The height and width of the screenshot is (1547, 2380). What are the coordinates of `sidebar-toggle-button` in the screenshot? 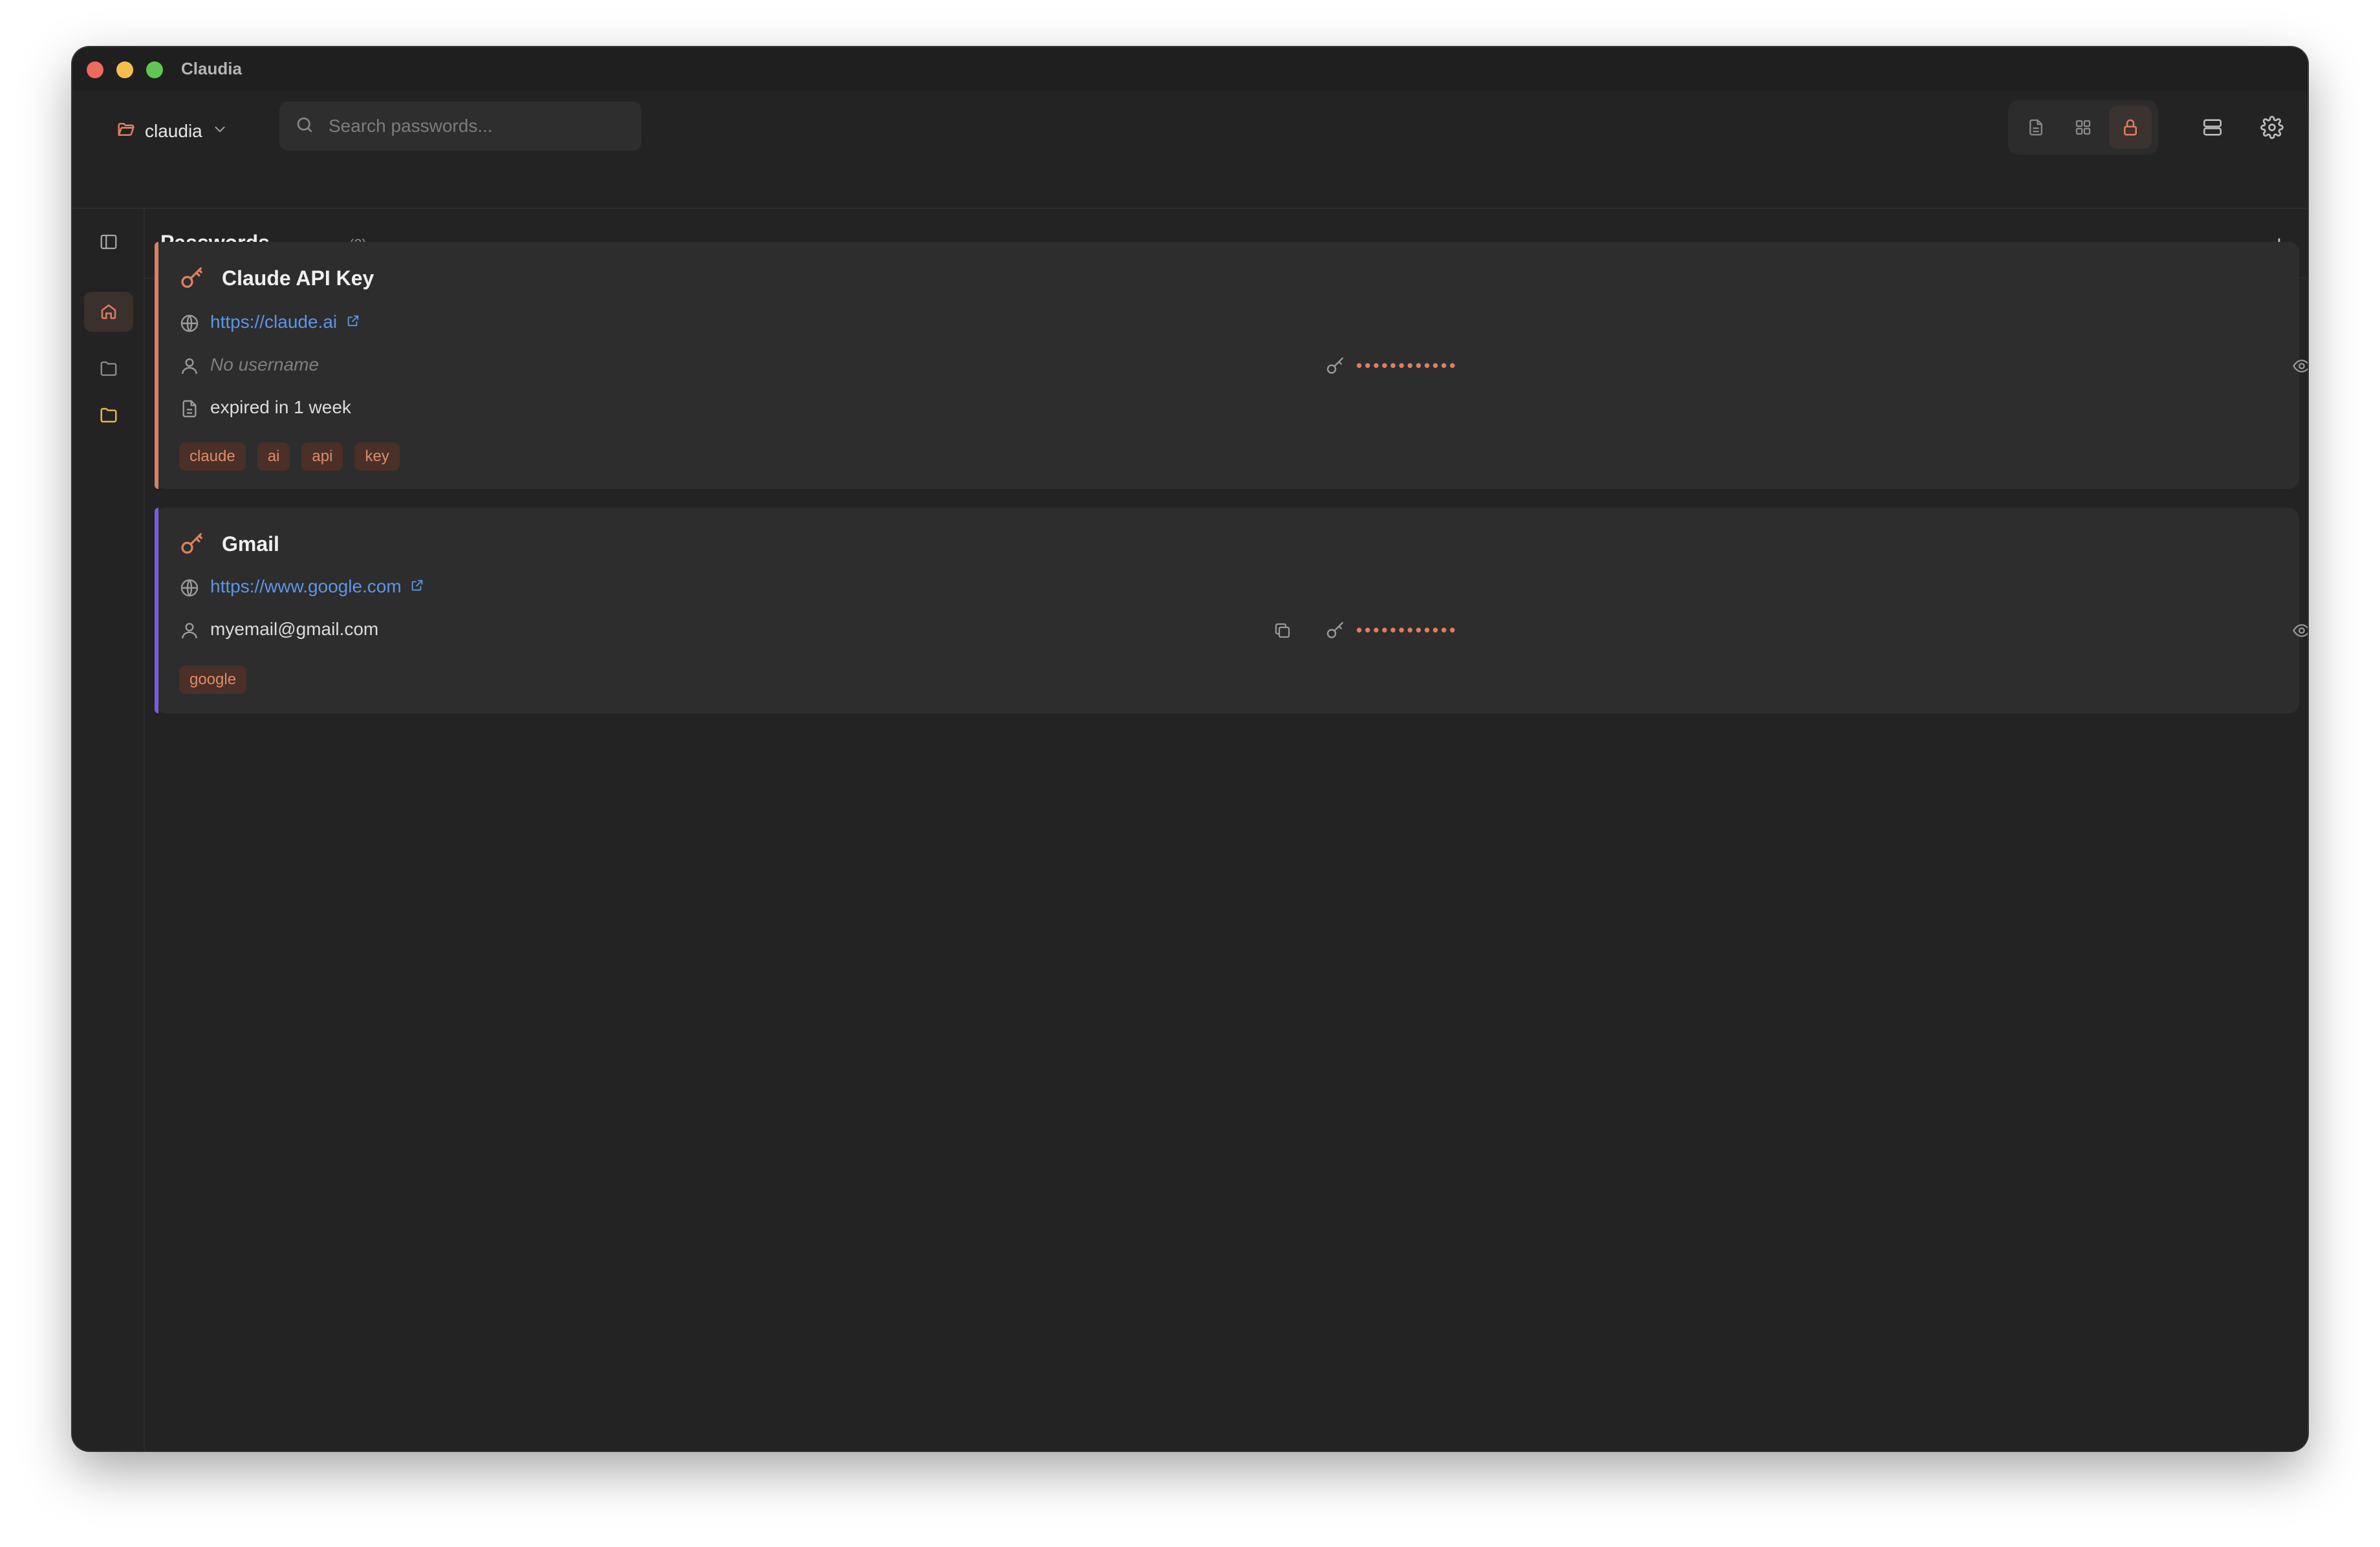 It's located at (109, 242).